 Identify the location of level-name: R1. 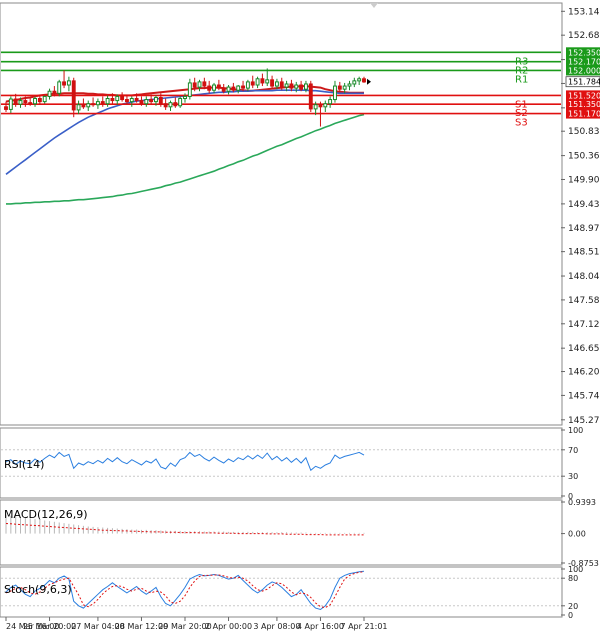
(521, 79).